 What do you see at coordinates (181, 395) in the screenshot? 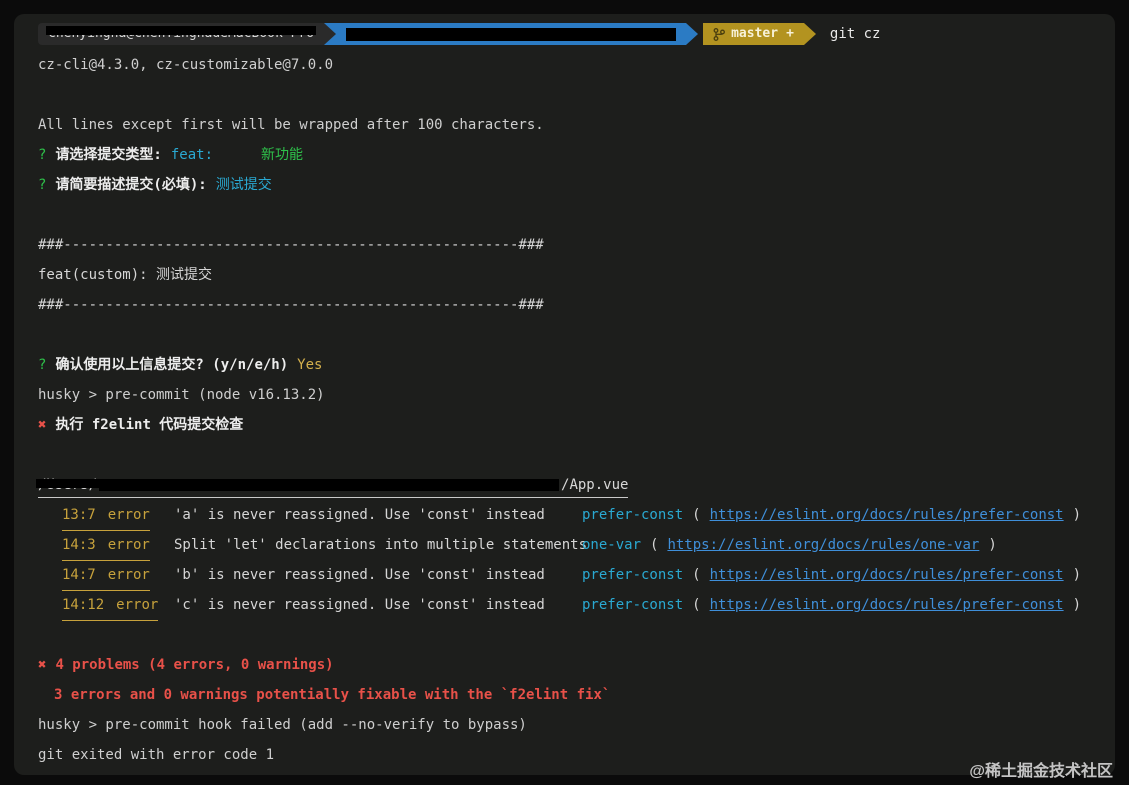
I see `husky-precommit-line: husky > pre-commit (node v16.13.2)` at bounding box center [181, 395].